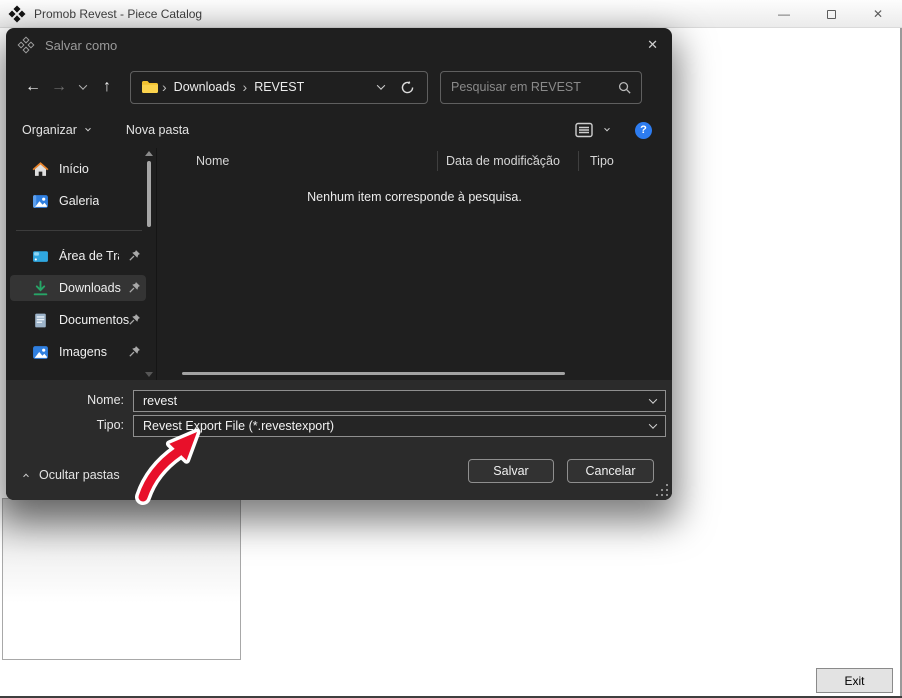 The image size is (902, 698). I want to click on new-folder-button: Nova pasta, so click(157, 130).